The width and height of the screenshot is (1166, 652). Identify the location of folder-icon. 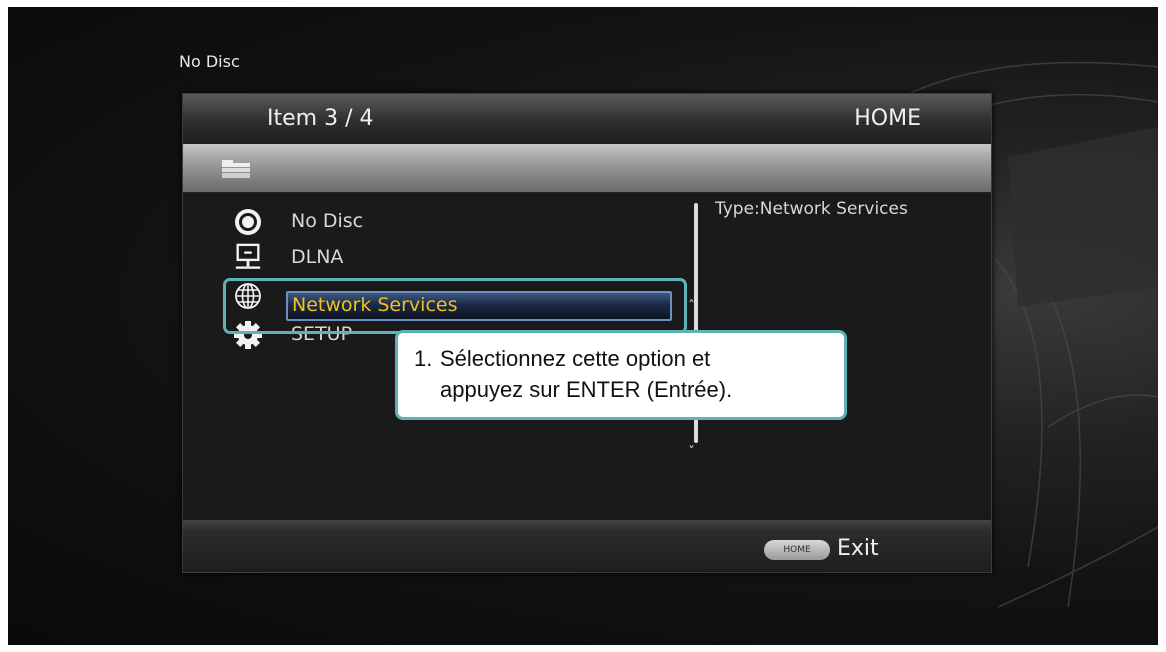
(236, 169).